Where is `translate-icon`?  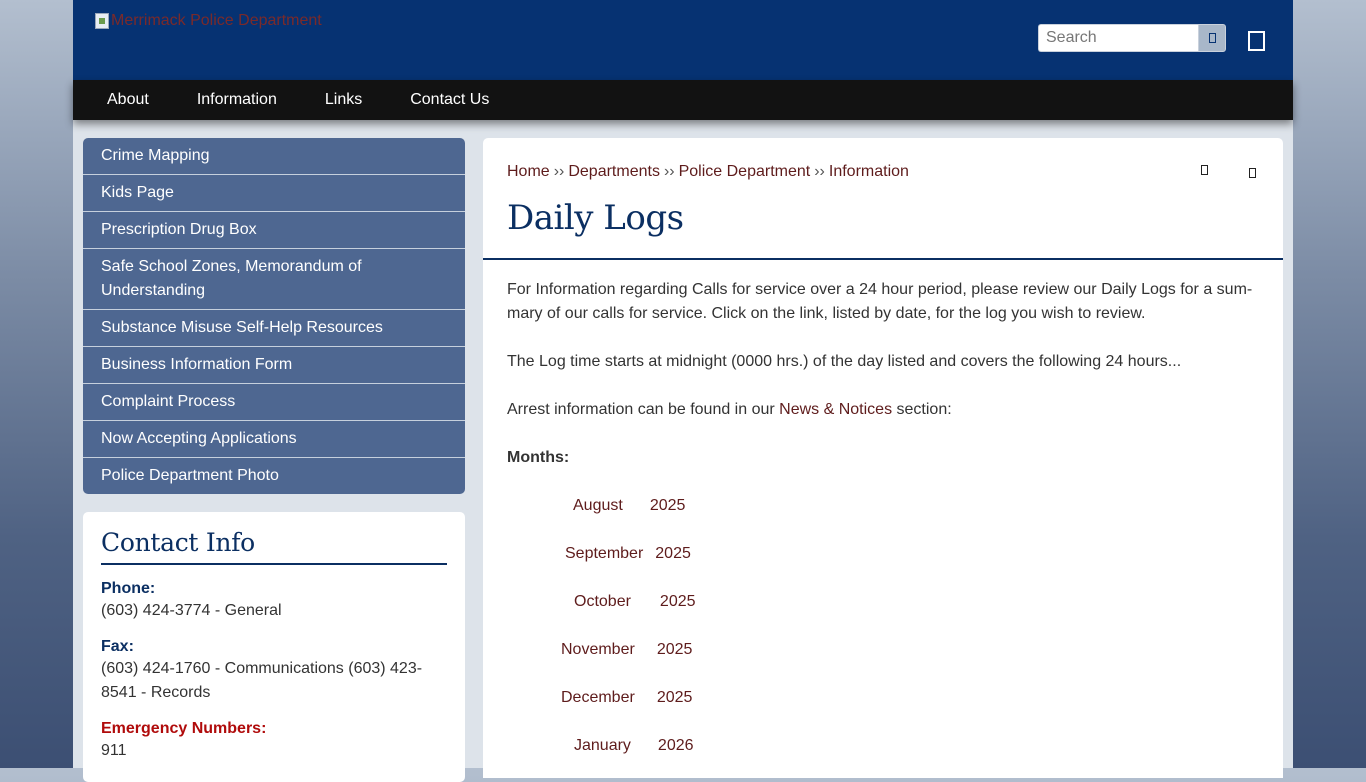 translate-icon is located at coordinates (1256, 41).